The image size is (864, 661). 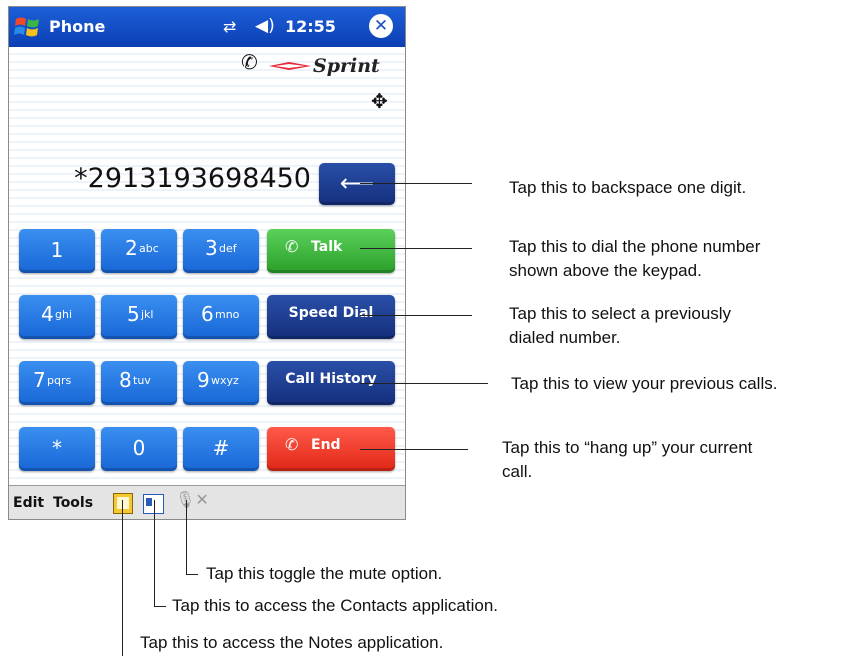 What do you see at coordinates (635, 246) in the screenshot?
I see `annotation-talk-line1: Tap this to dial the phone number` at bounding box center [635, 246].